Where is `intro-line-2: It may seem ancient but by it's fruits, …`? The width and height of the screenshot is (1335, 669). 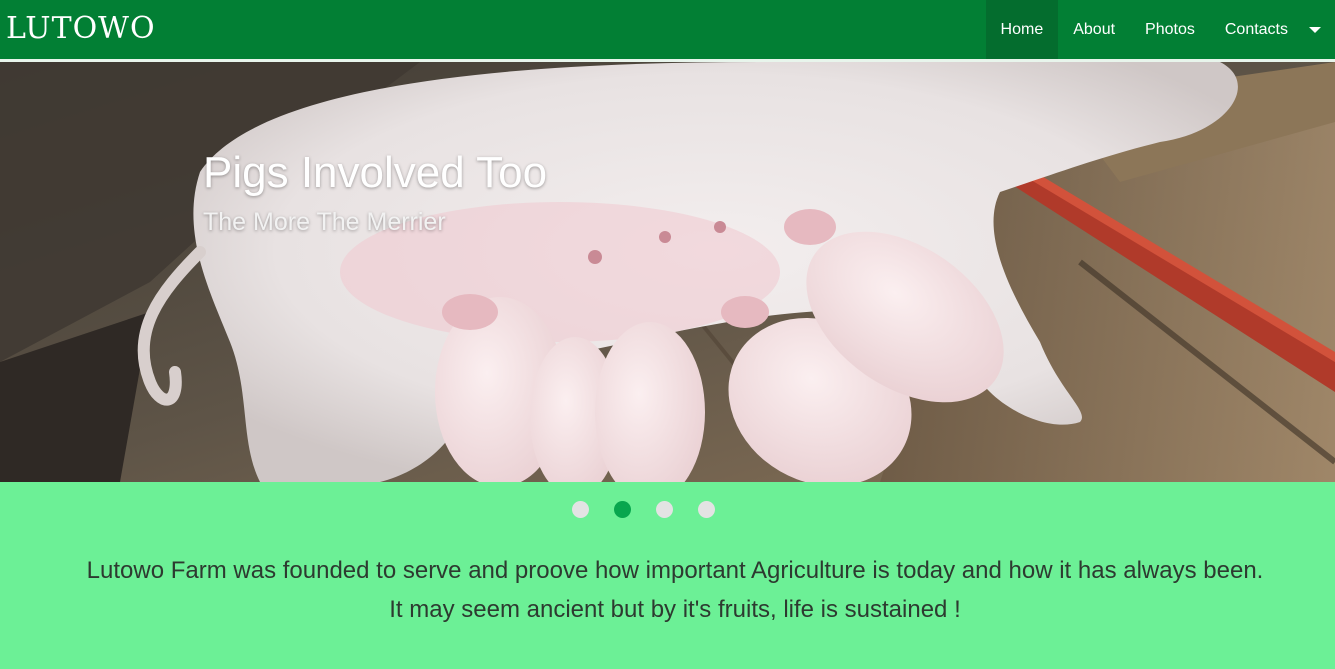 intro-line-2: It may seem ancient but by it's fruits, … is located at coordinates (675, 609).